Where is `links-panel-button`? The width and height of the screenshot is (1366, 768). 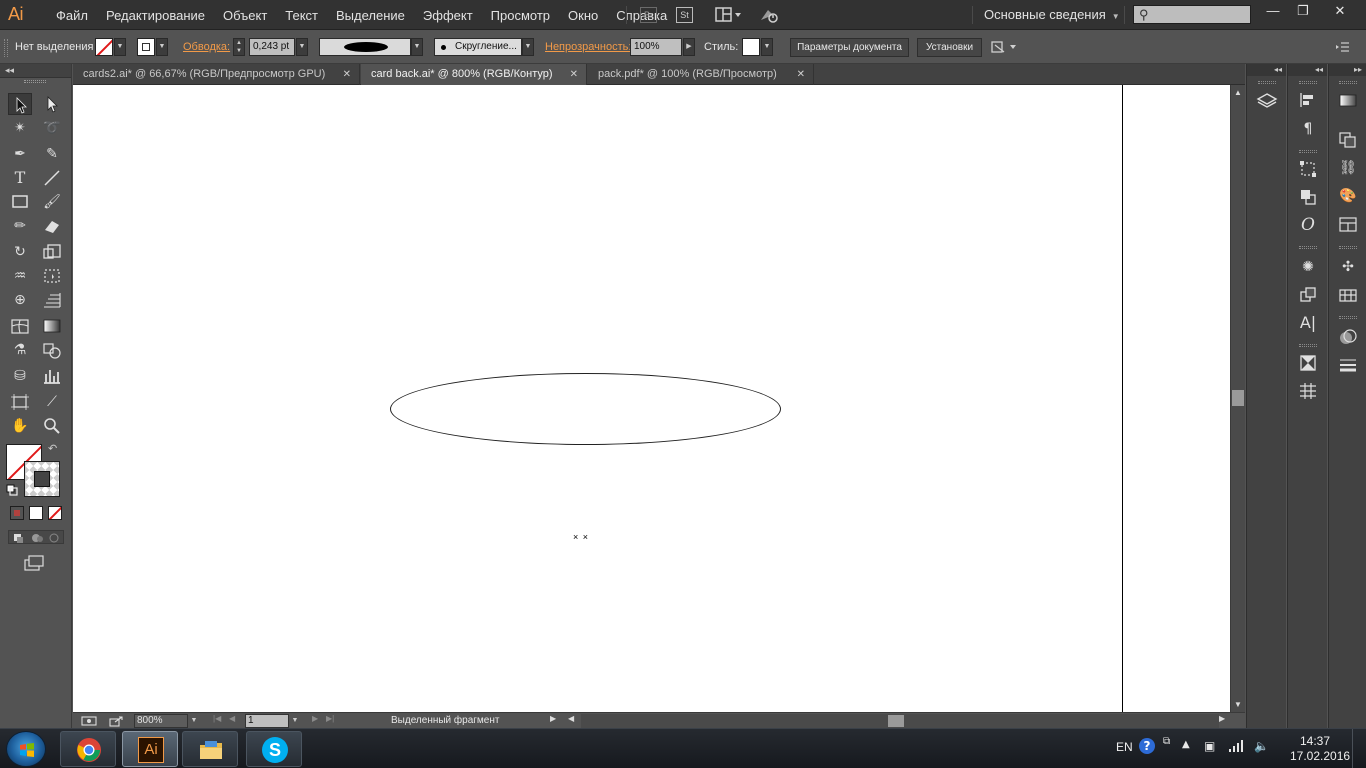
links-panel-button is located at coordinates (1308, 391).